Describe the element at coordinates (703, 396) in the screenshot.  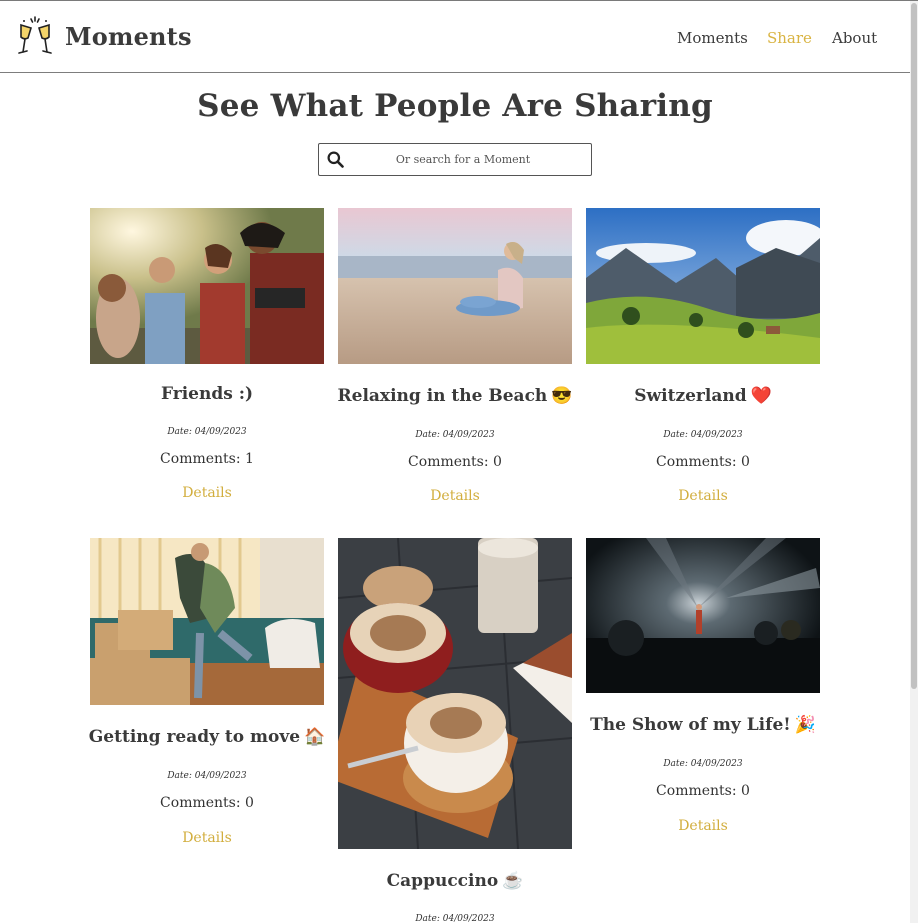
I see `moment-title: Switzerland ❤️` at that location.